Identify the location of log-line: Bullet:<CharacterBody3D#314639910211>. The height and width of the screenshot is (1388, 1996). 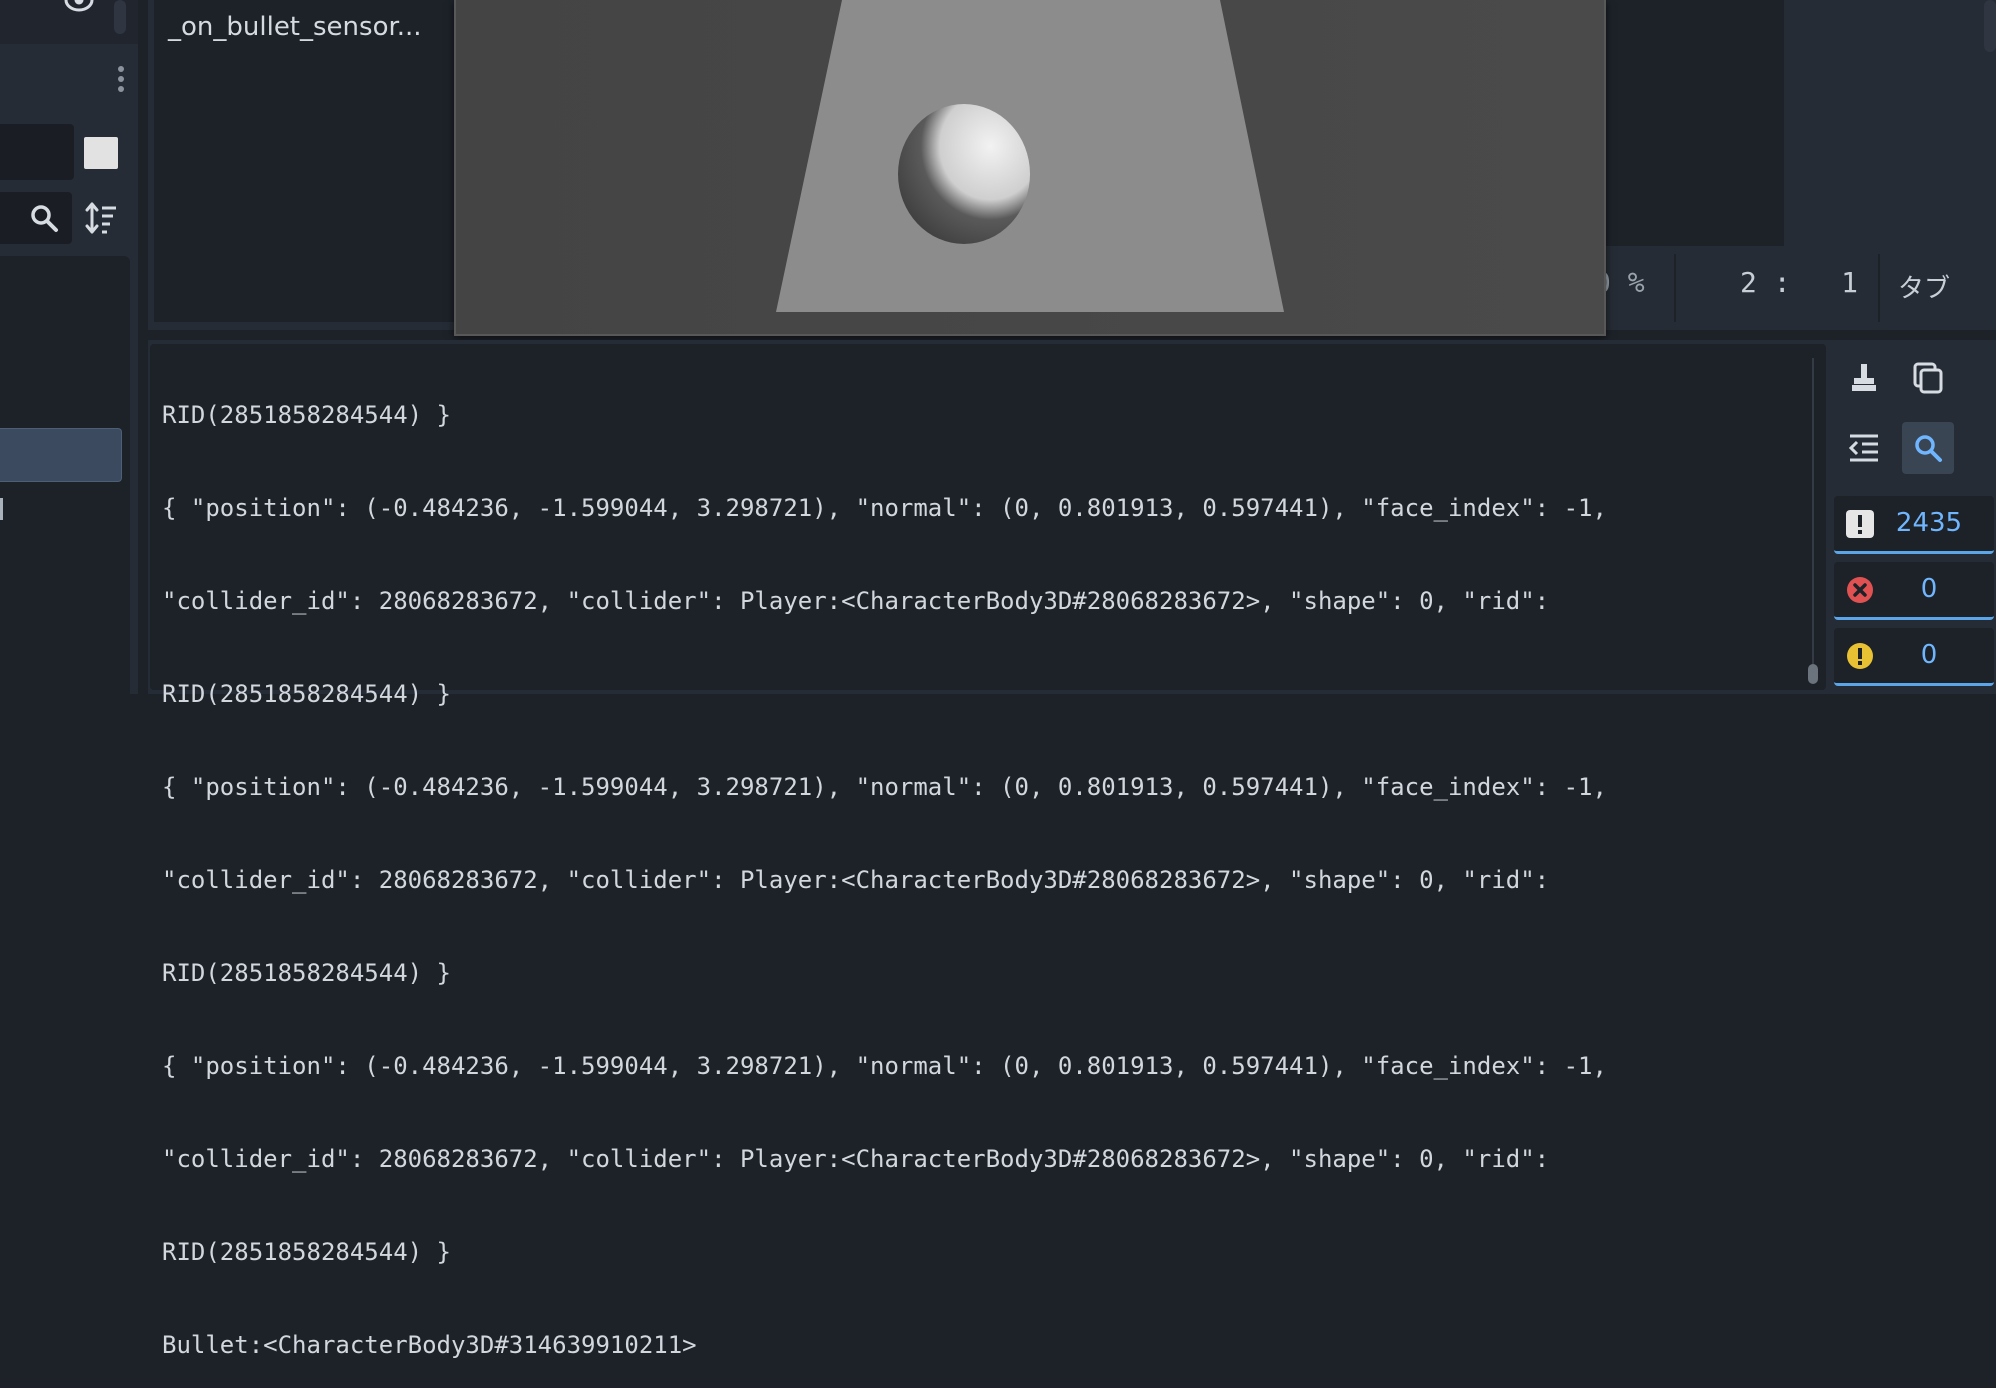
(429, 1345).